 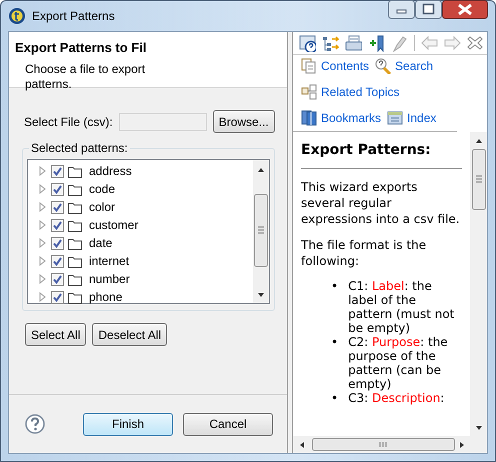 What do you see at coordinates (55, 334) in the screenshot?
I see `select-all-button: Select All` at bounding box center [55, 334].